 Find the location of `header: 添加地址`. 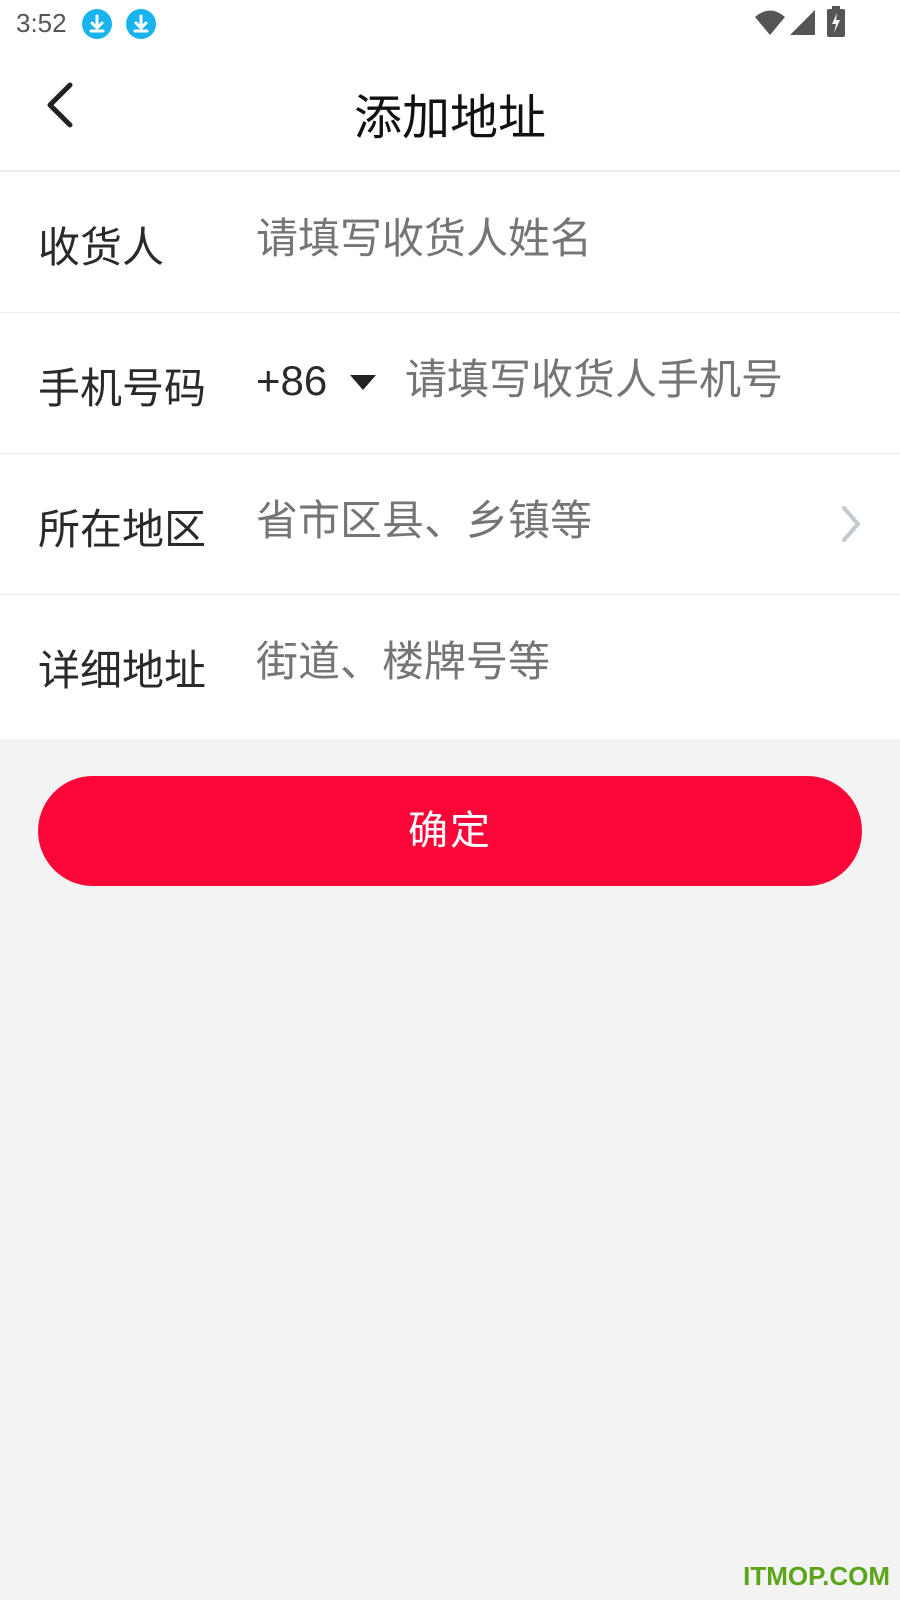

header: 添加地址 is located at coordinates (450, 111).